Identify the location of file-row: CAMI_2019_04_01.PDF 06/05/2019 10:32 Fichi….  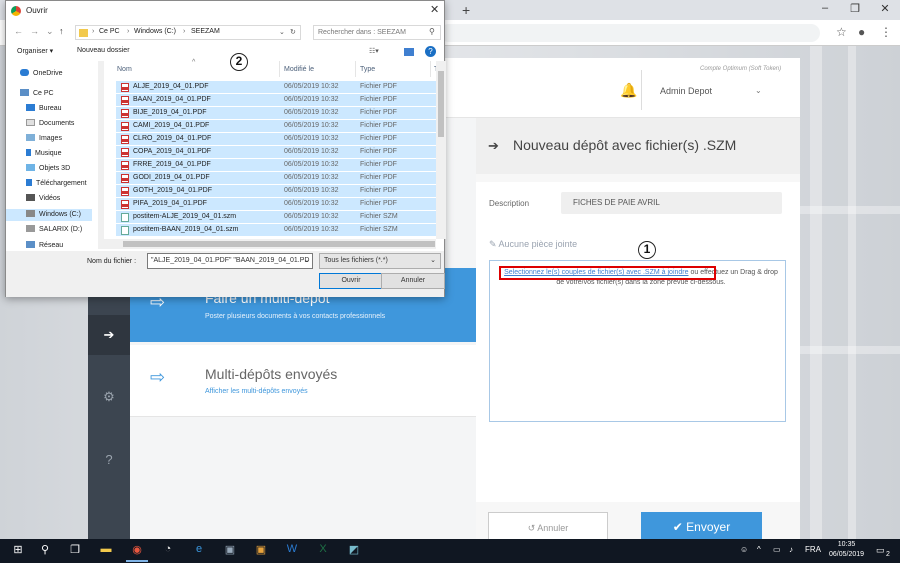
(276, 126).